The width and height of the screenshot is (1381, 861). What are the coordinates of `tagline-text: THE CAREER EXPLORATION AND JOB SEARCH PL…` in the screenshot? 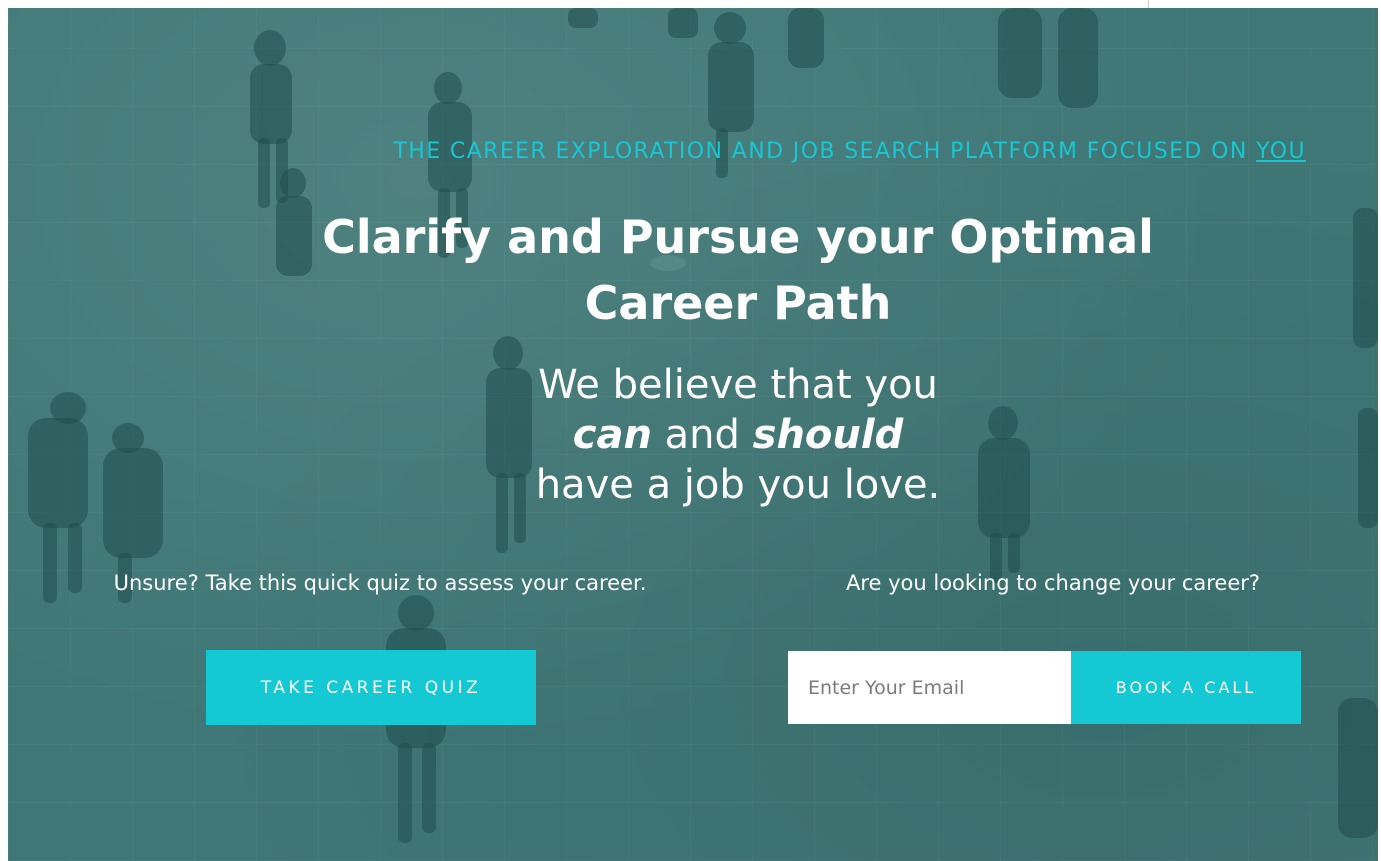 It's located at (825, 151).